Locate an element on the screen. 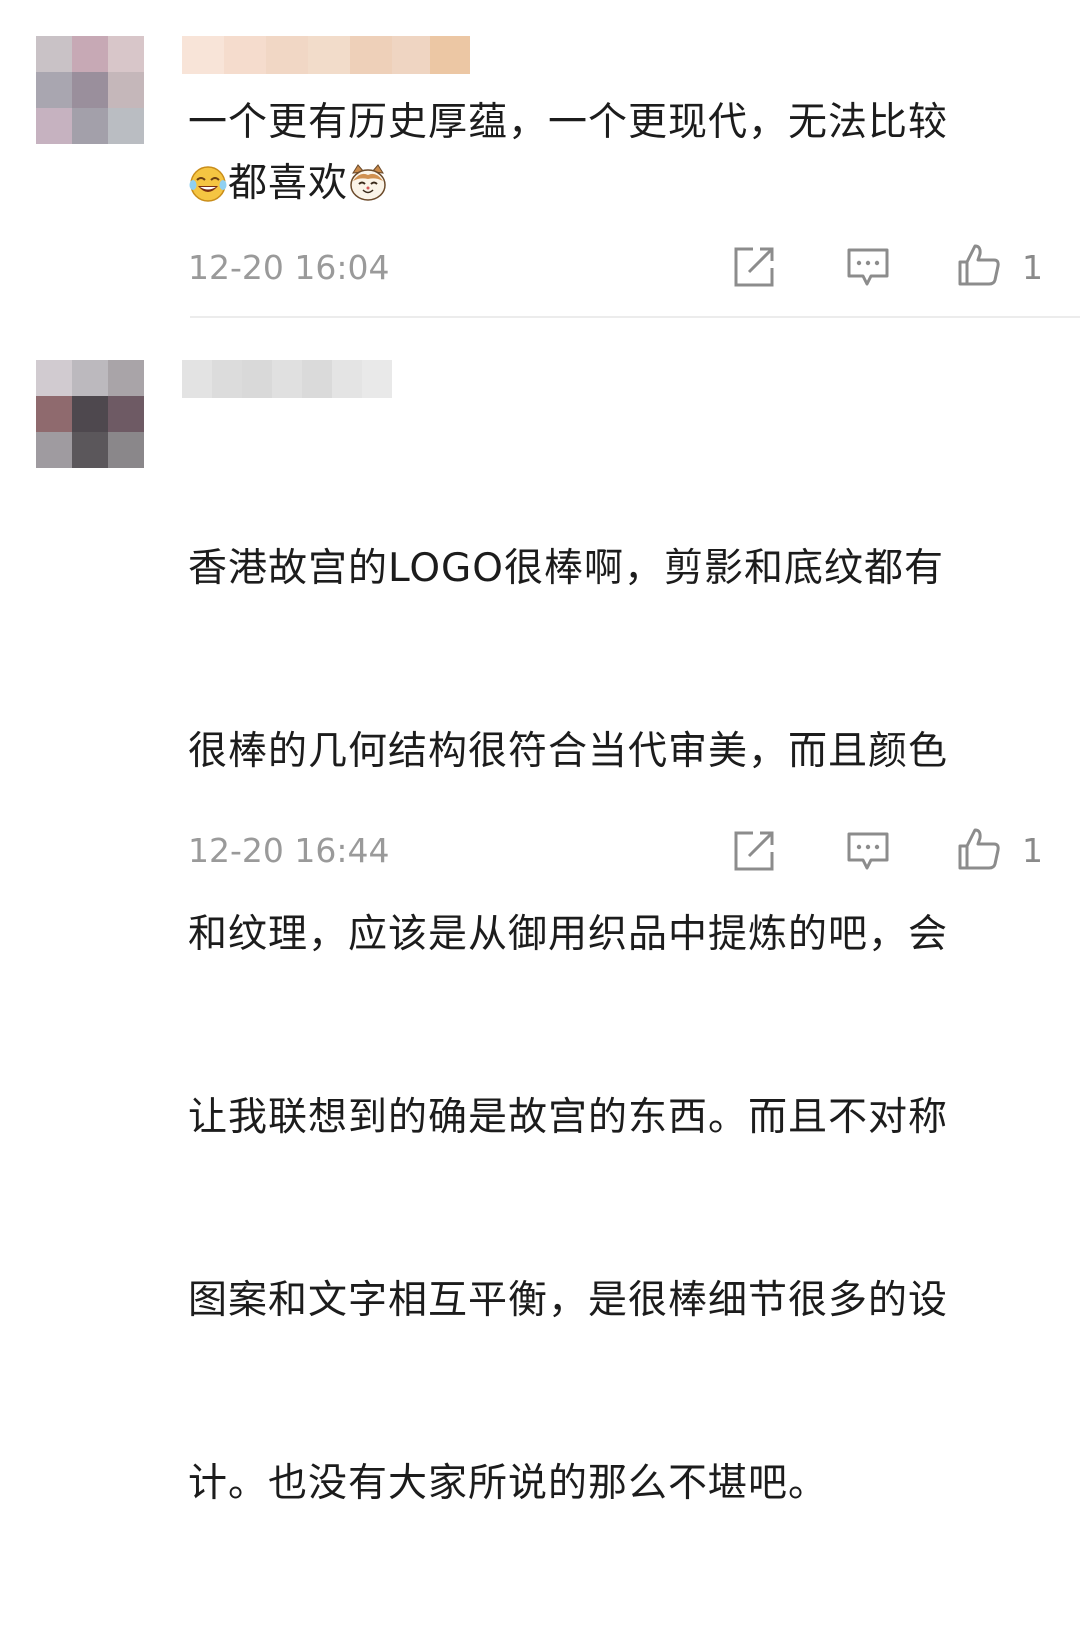  comment-text-line: 一个更有历史厚蕴，一个更现代，无法比较 is located at coordinates (568, 122).